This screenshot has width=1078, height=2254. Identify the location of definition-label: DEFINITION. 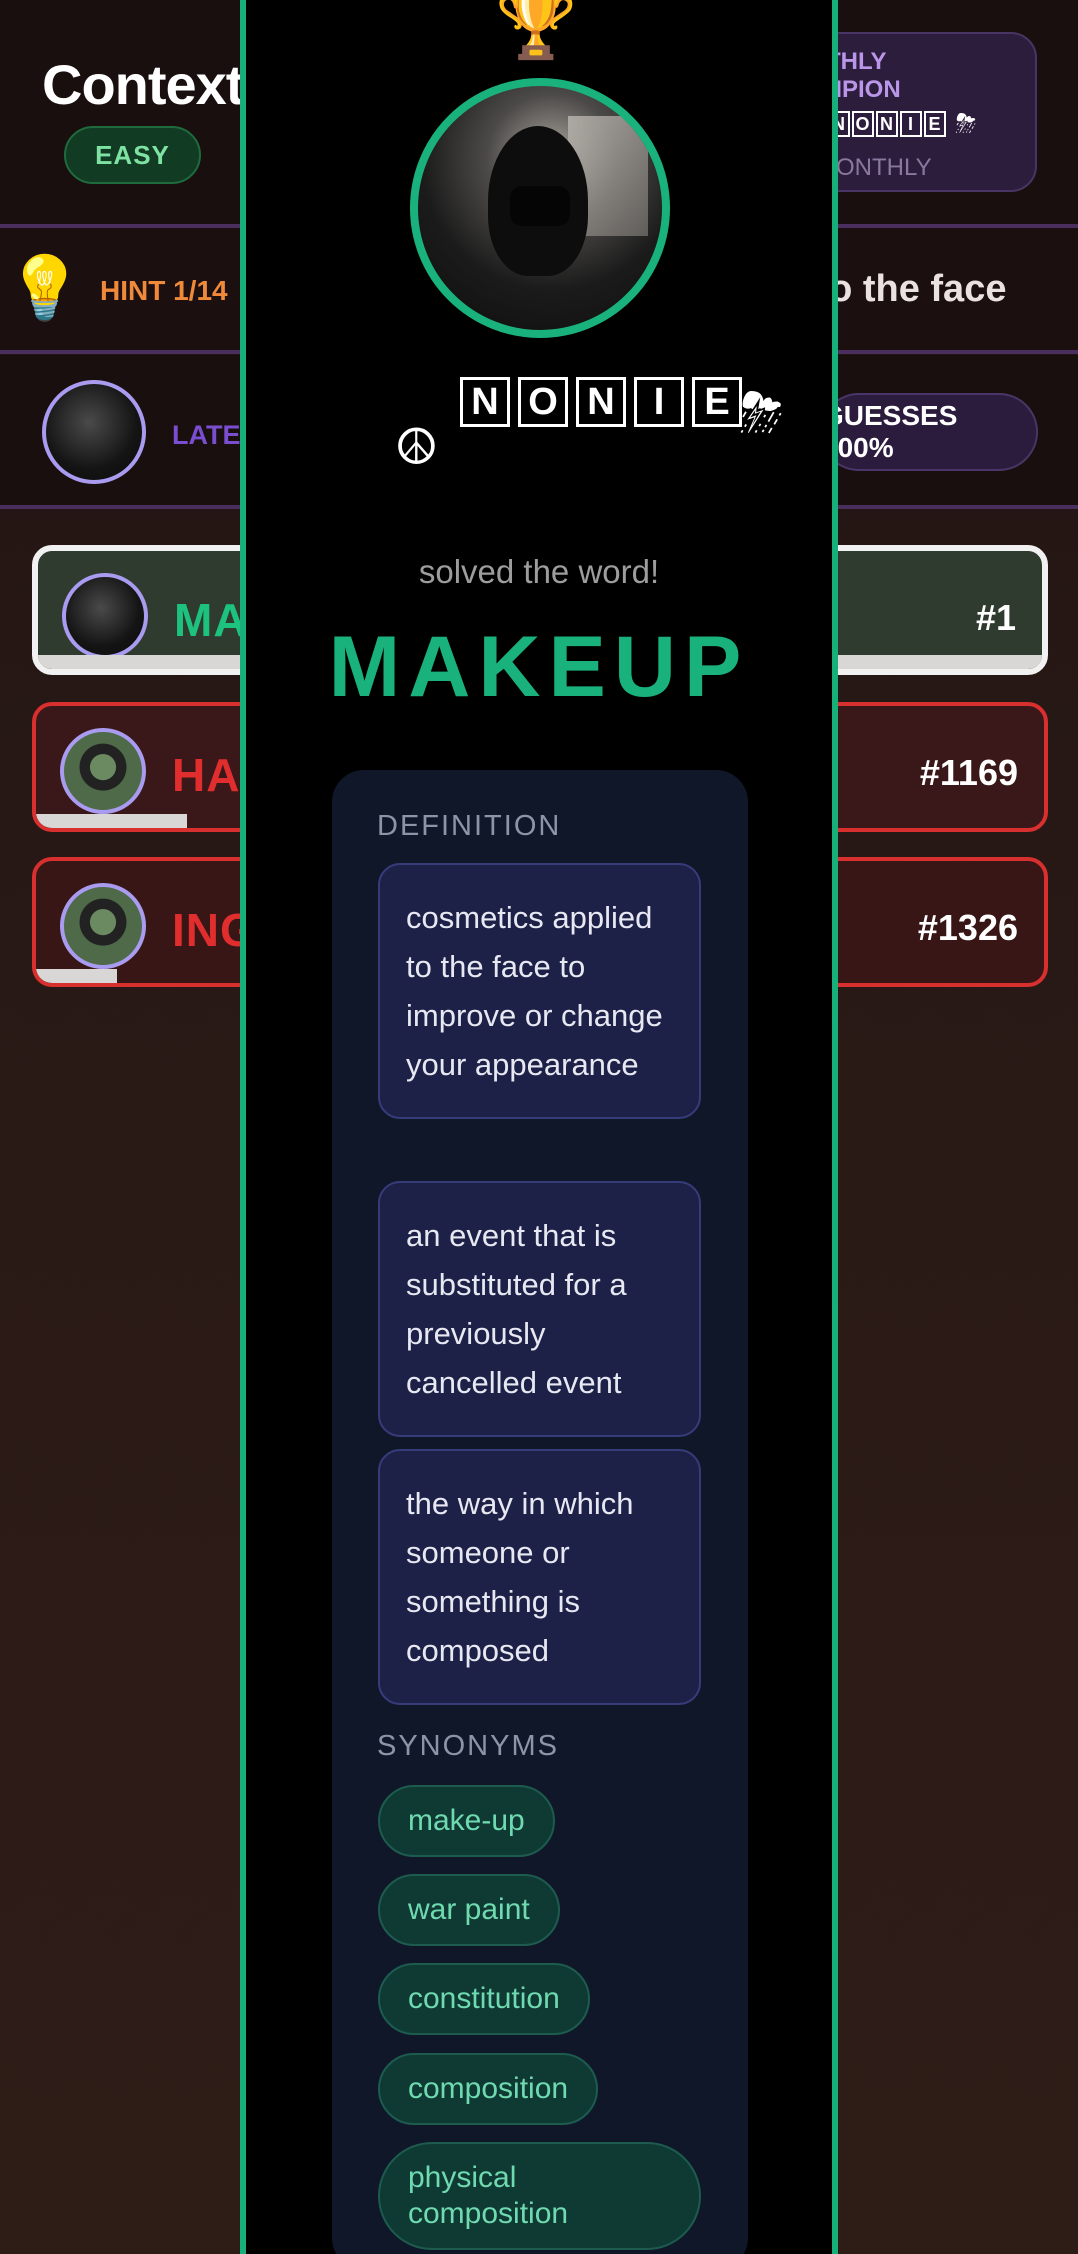
(469, 826).